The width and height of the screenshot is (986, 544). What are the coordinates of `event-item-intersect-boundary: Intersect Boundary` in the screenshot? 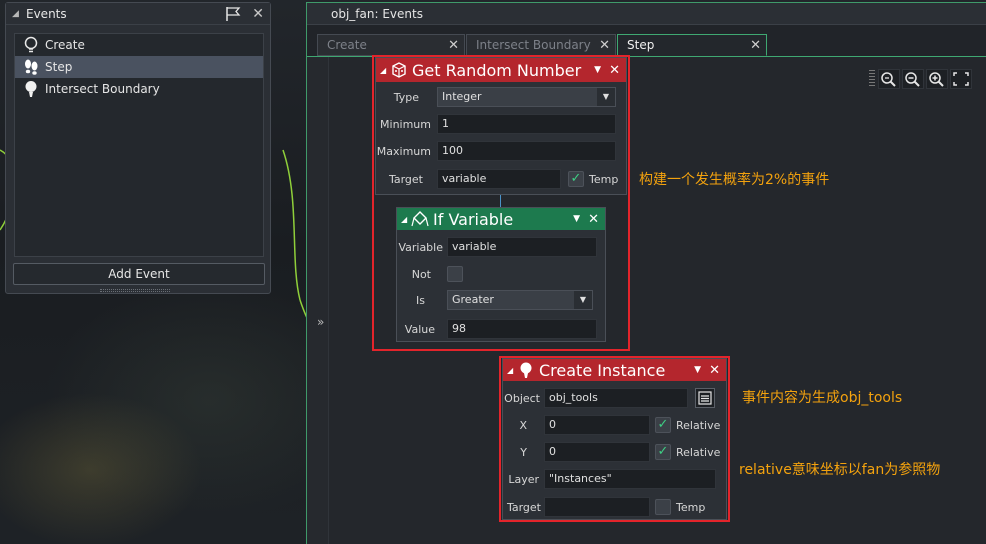 It's located at (139, 89).